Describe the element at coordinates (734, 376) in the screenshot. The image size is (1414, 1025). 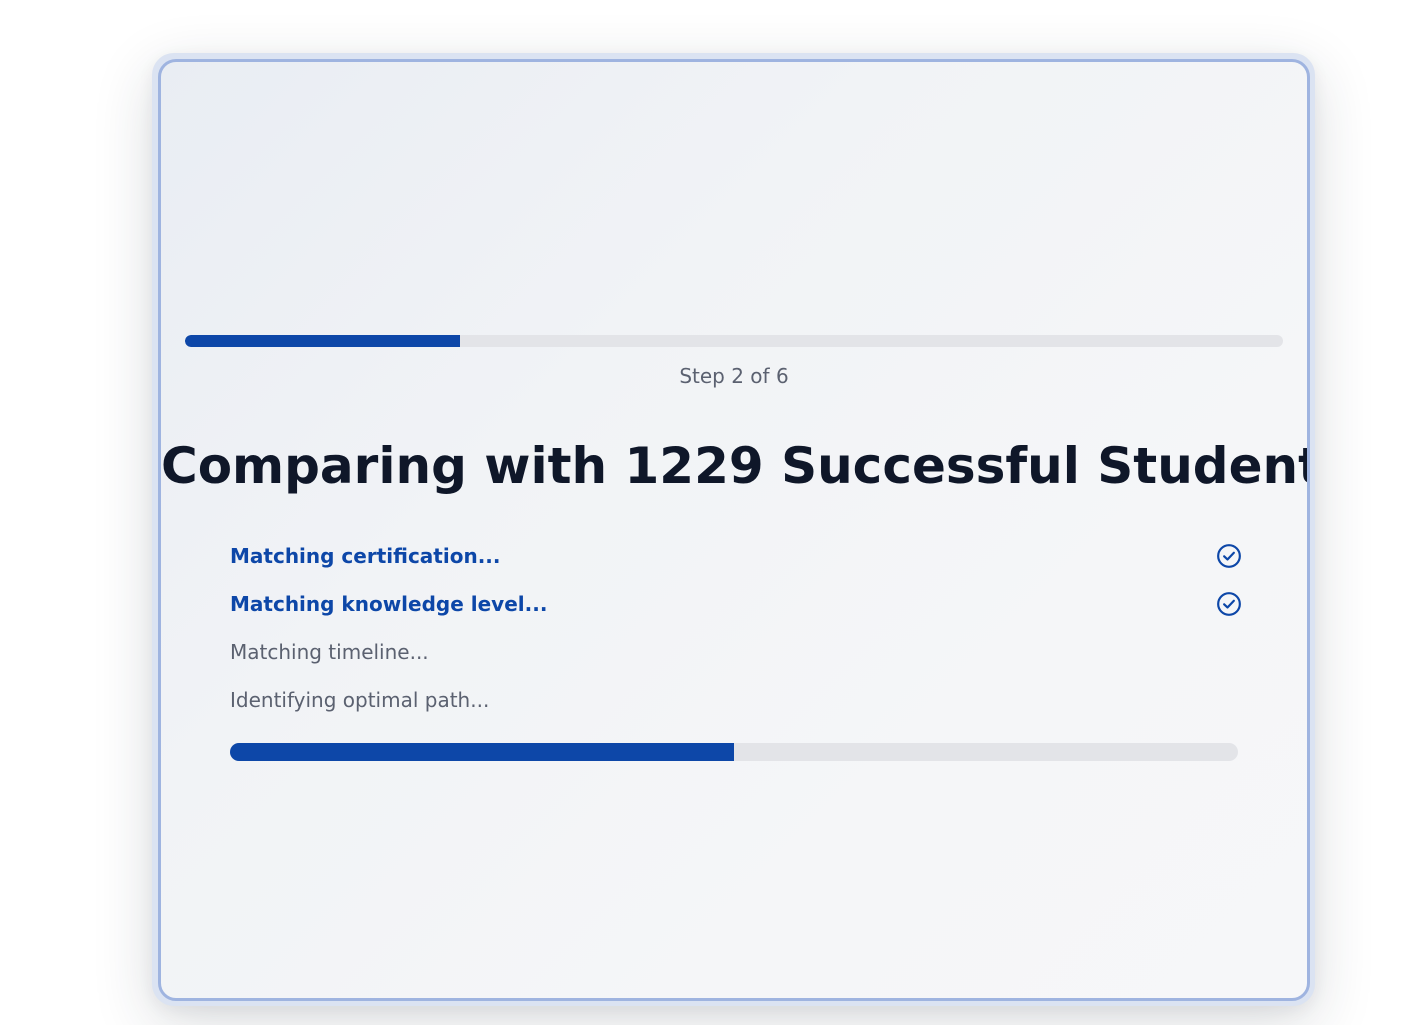
I see `step-indicator: Step 2 of 6` at that location.